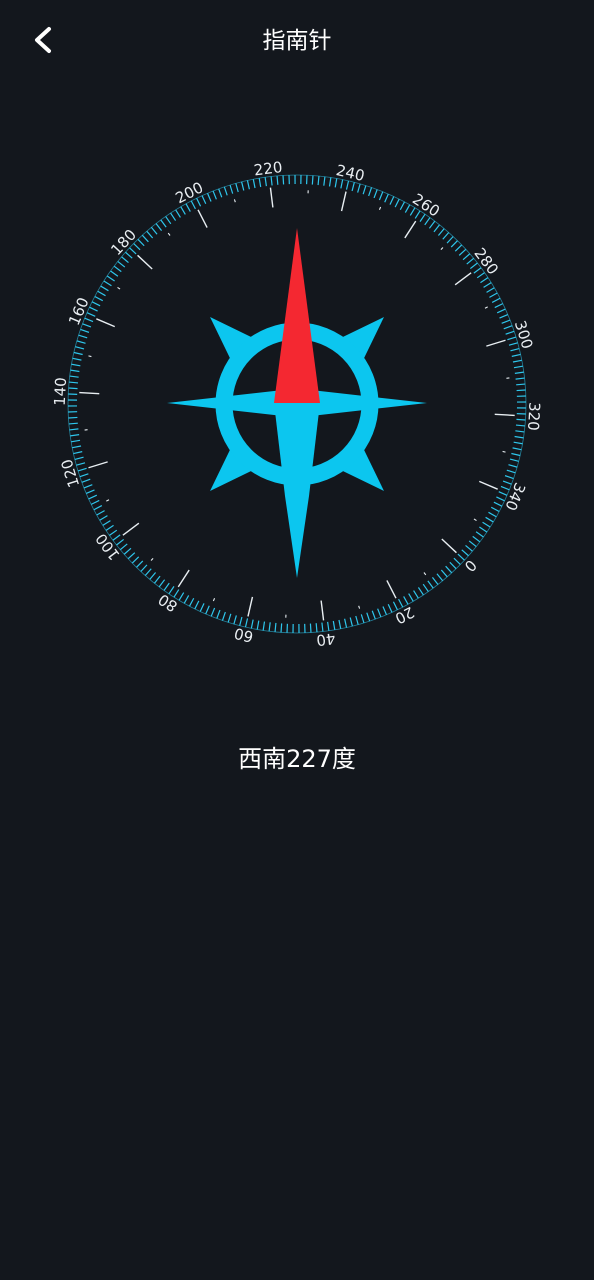  I want to click on scale-label: 160, so click(79, 311).